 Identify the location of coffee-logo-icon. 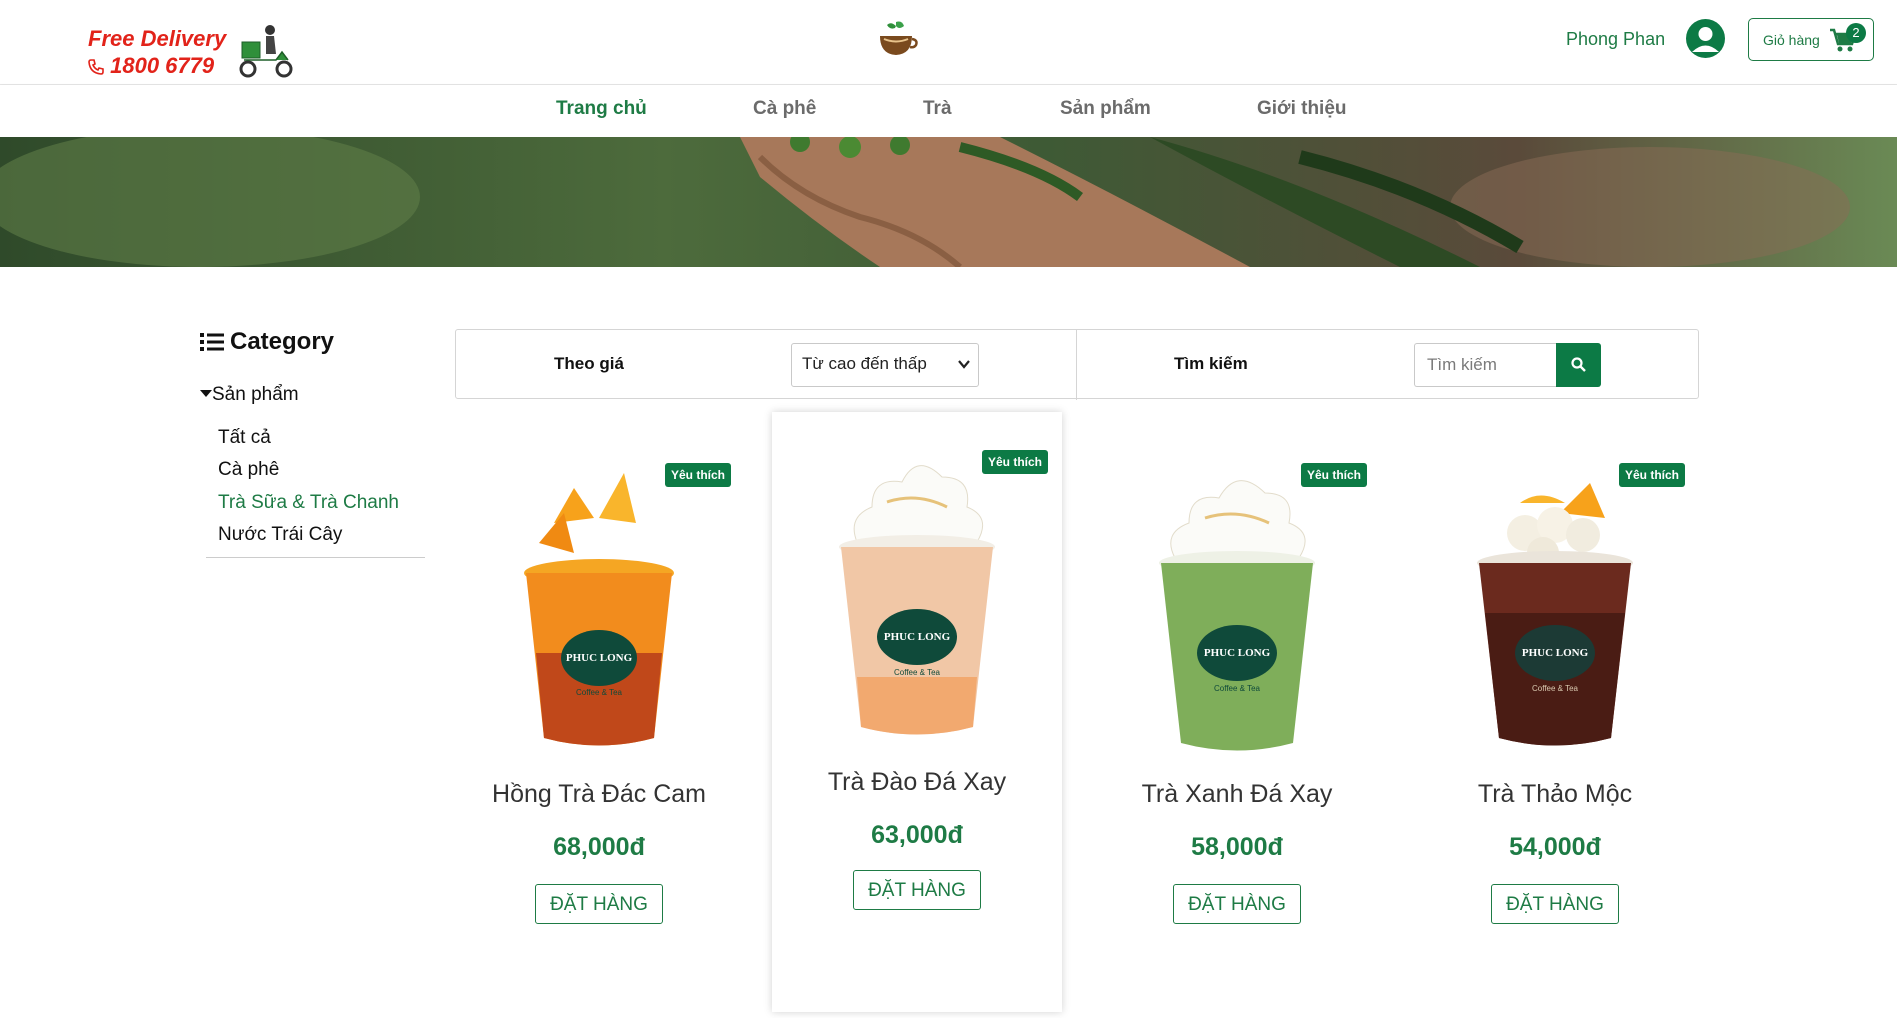
(896, 40).